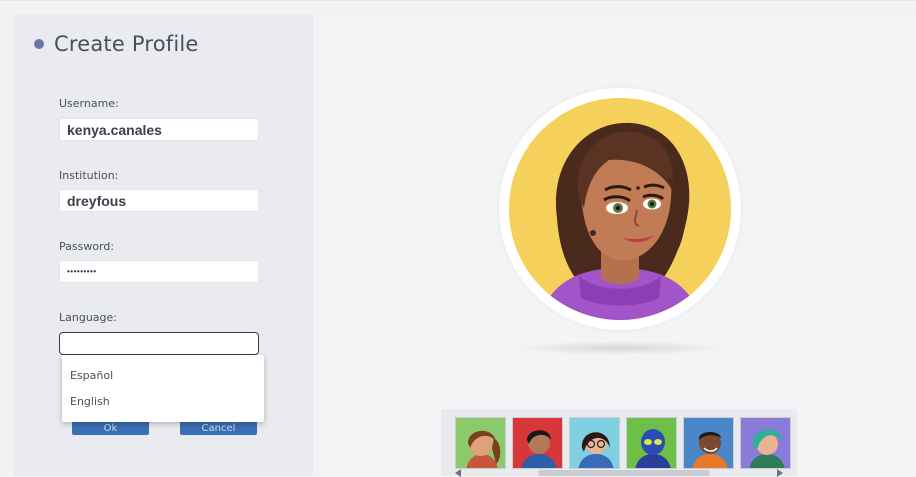 Image resolution: width=916 pixels, height=477 pixels. Describe the element at coordinates (624, 473) in the screenshot. I see `thumbnail-scrollbar` at that location.